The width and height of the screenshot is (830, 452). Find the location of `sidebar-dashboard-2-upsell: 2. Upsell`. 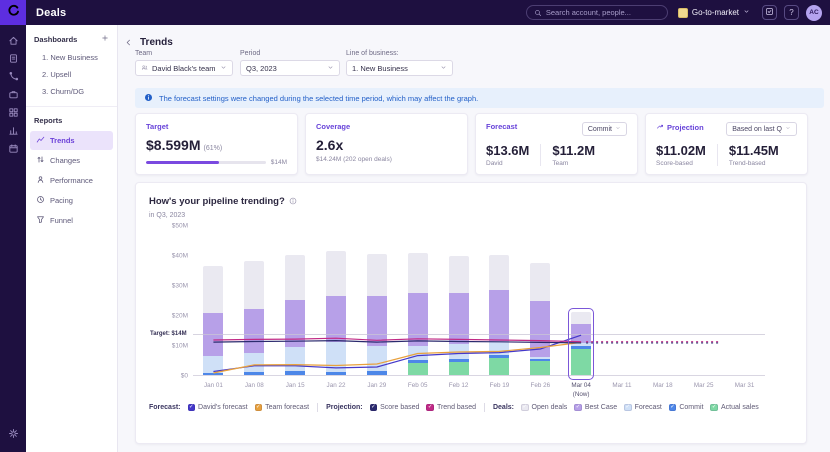

sidebar-dashboard-2-upsell: 2. Upsell is located at coordinates (71, 74).